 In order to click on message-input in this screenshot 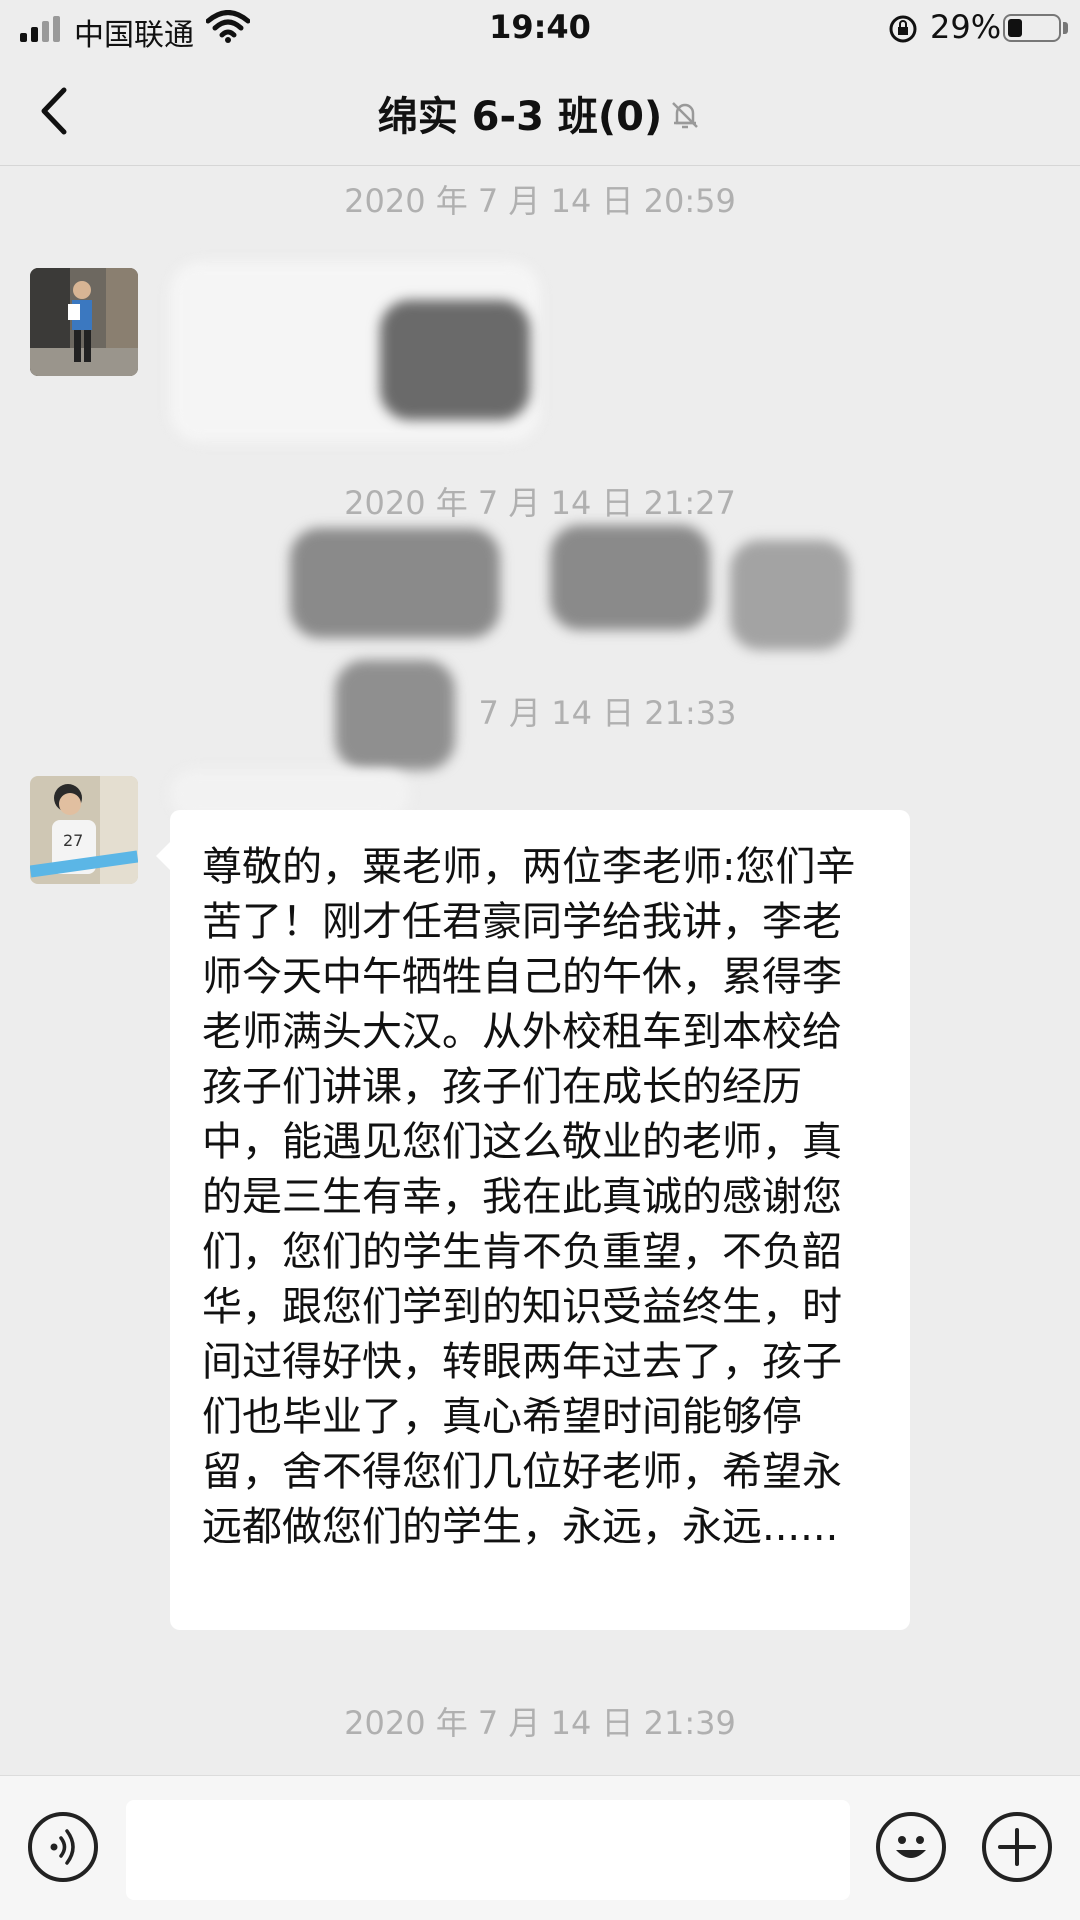, I will do `click(488, 1850)`.